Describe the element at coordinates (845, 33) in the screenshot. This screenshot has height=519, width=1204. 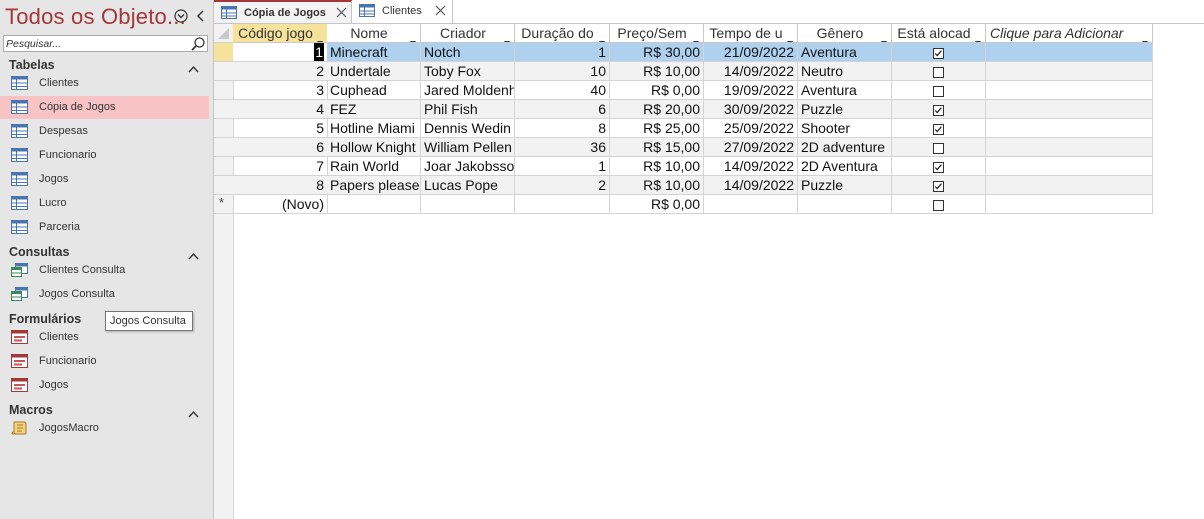
I see `column-header-genero: Gênero` at that location.